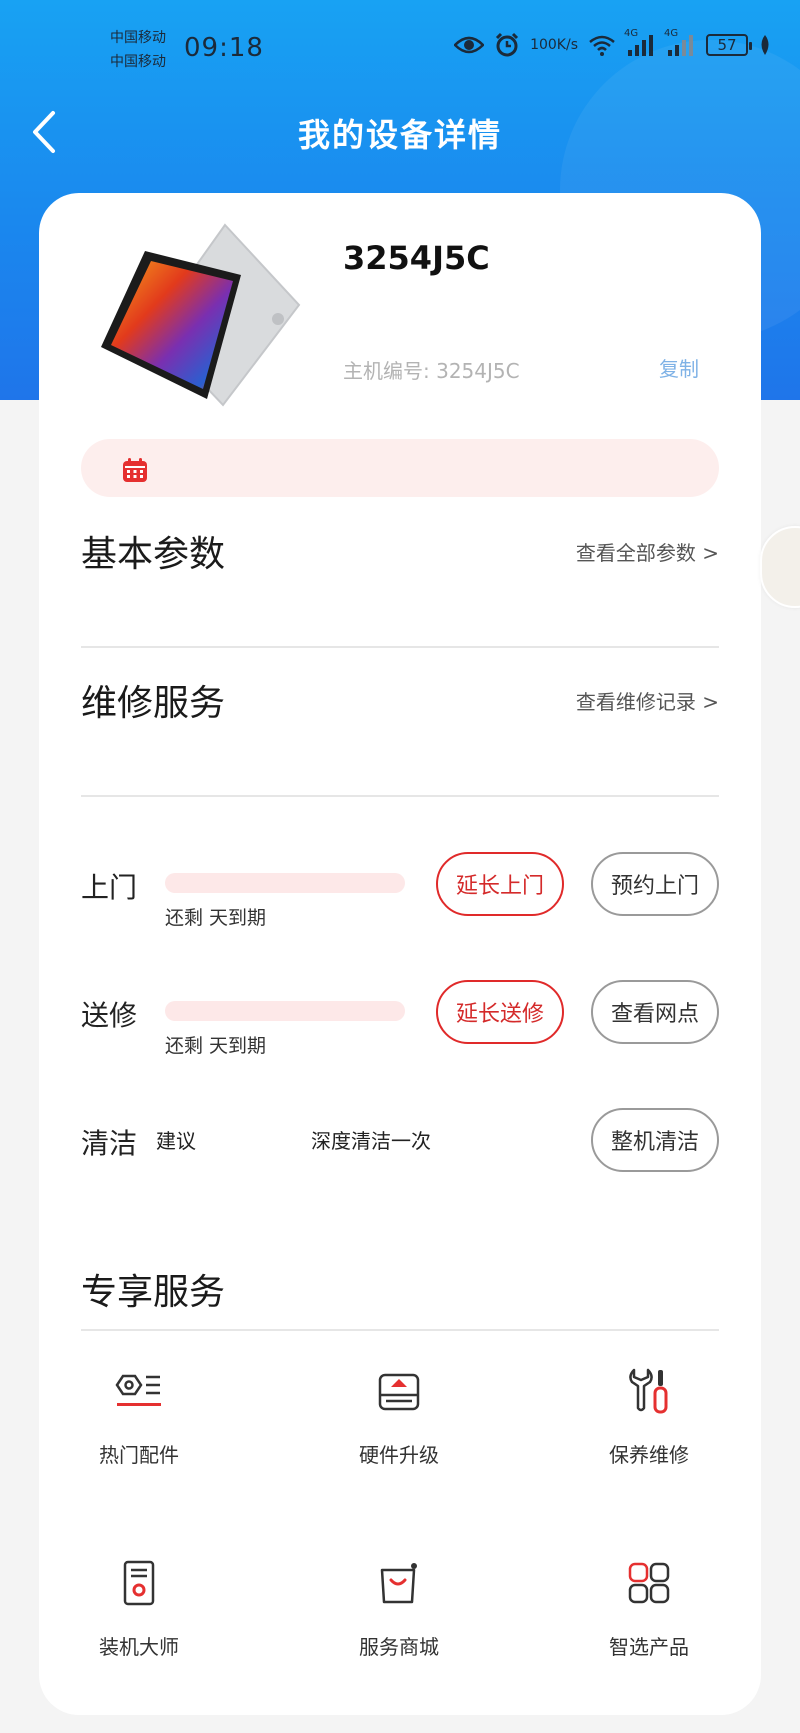 This screenshot has width=800, height=1733. Describe the element at coordinates (138, 62) in the screenshot. I see `carrier-2: 中国移动` at that location.